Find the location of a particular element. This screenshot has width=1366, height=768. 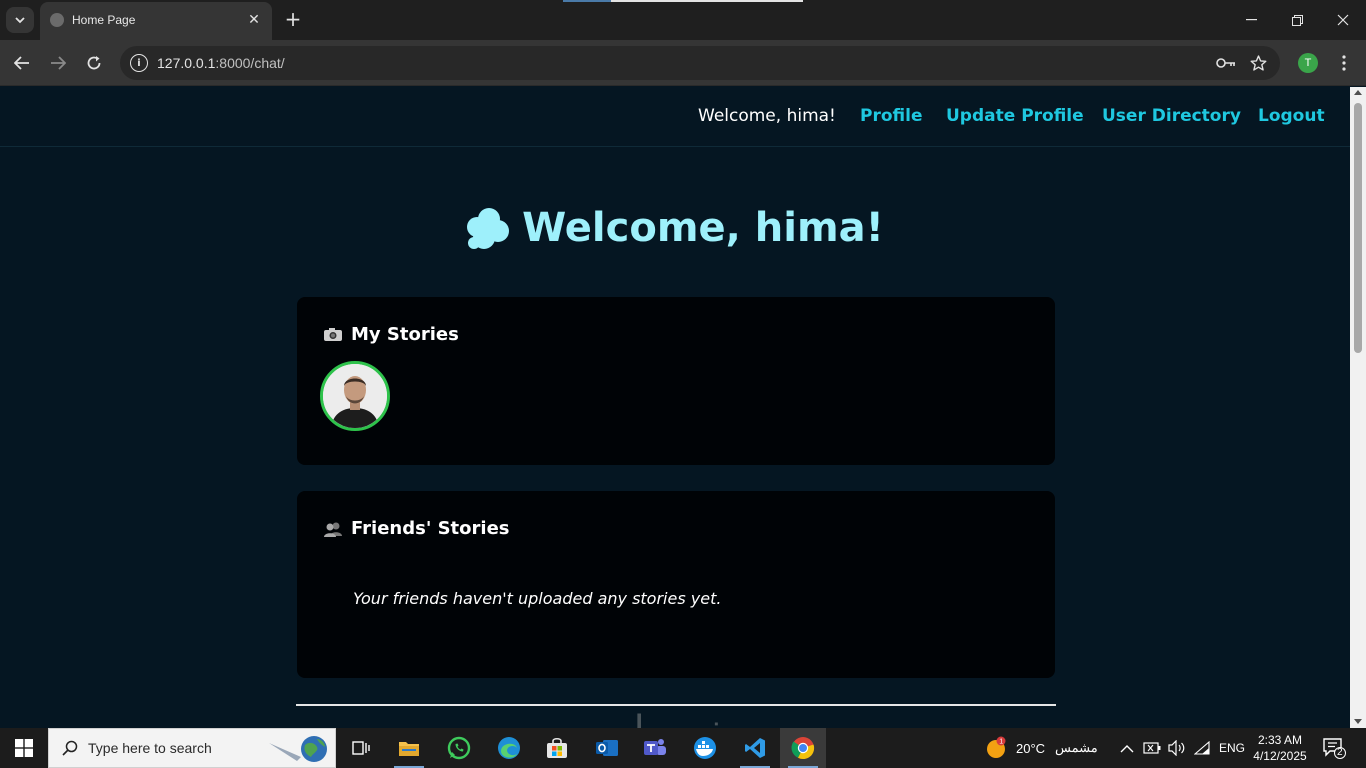

reload-icon is located at coordinates (94, 63).